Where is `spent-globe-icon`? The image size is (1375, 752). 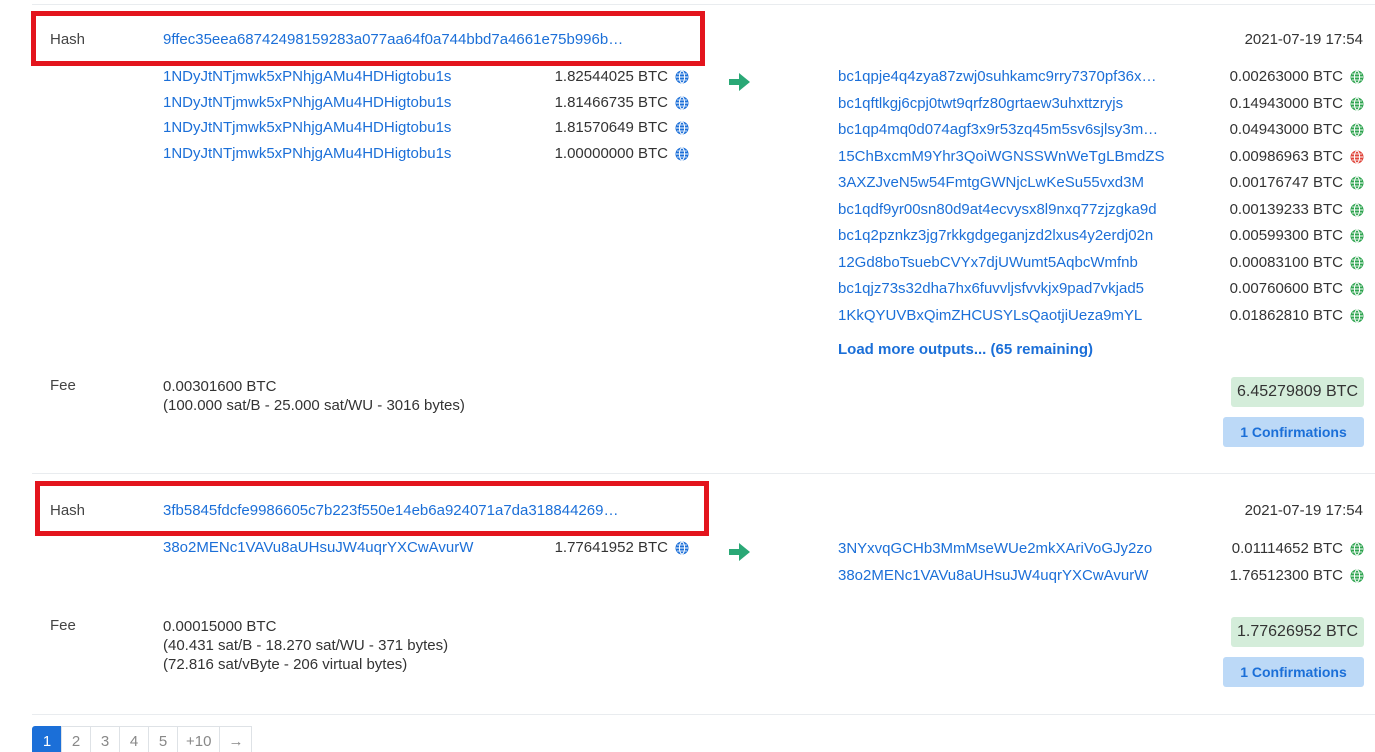
spent-globe-icon is located at coordinates (1357, 157).